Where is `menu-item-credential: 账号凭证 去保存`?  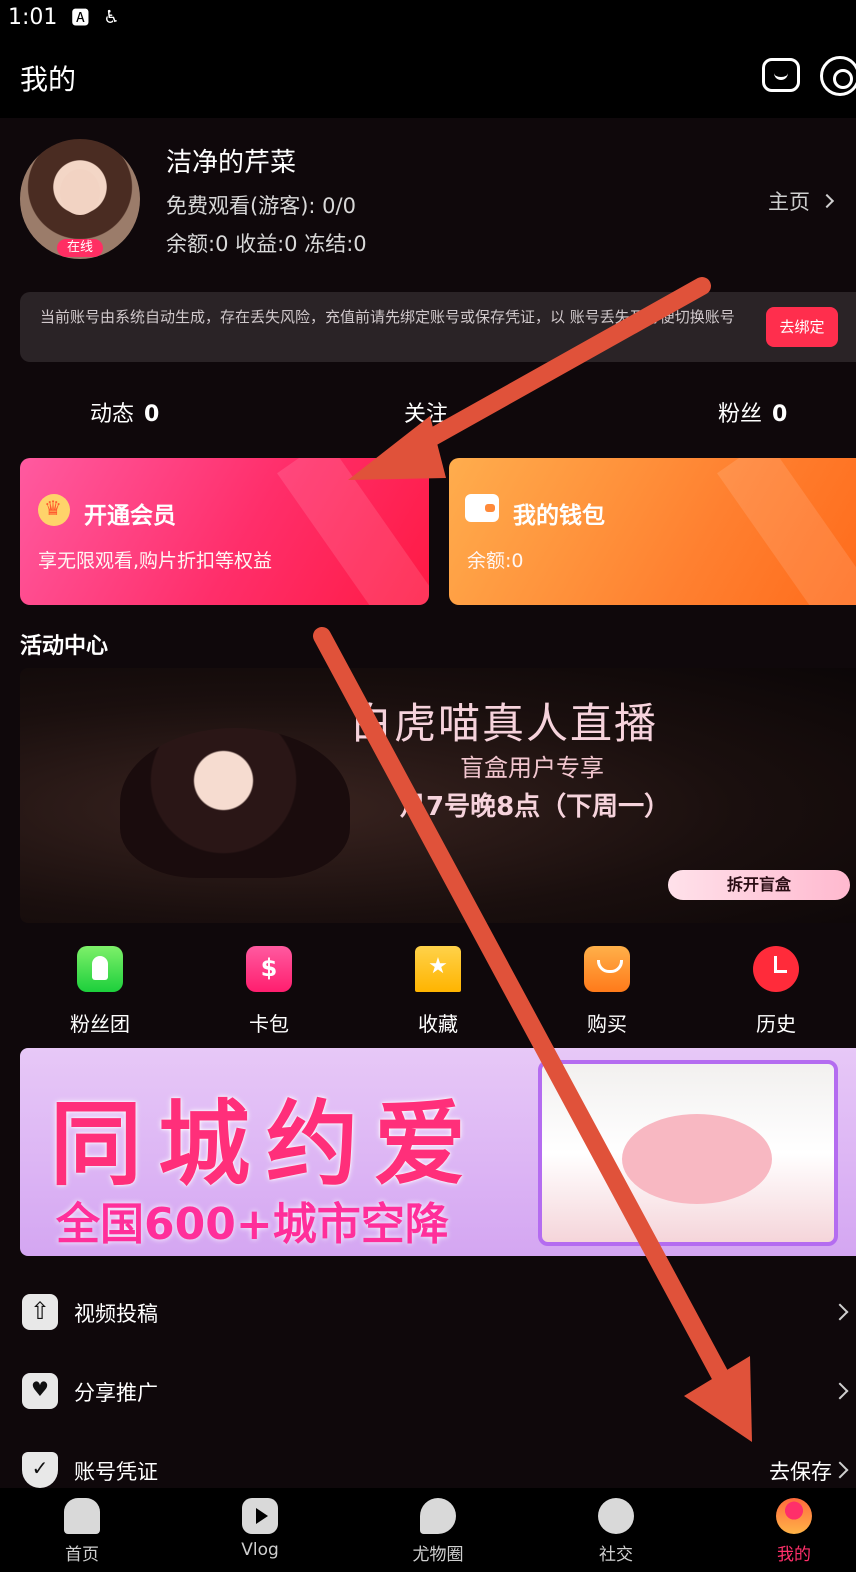 menu-item-credential: 账号凭证 去保存 is located at coordinates (428, 1465).